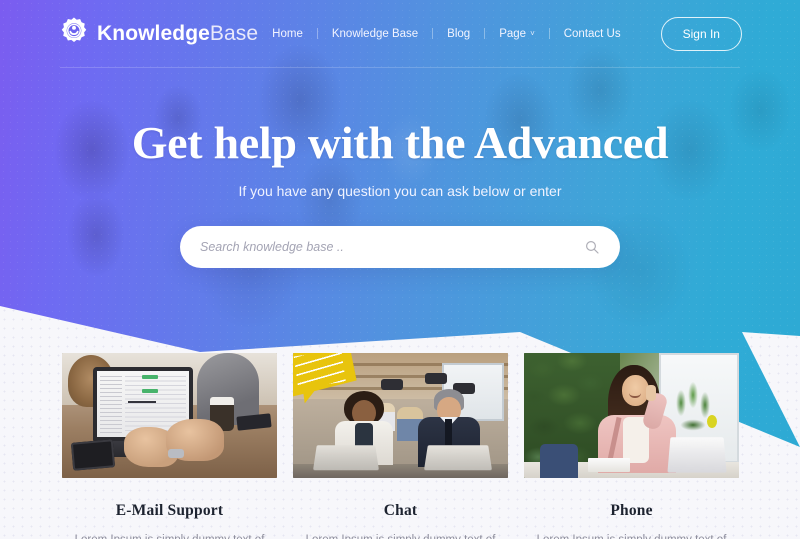 This screenshot has width=800, height=539. What do you see at coordinates (631, 510) in the screenshot?
I see `card-phone-title: Phone` at bounding box center [631, 510].